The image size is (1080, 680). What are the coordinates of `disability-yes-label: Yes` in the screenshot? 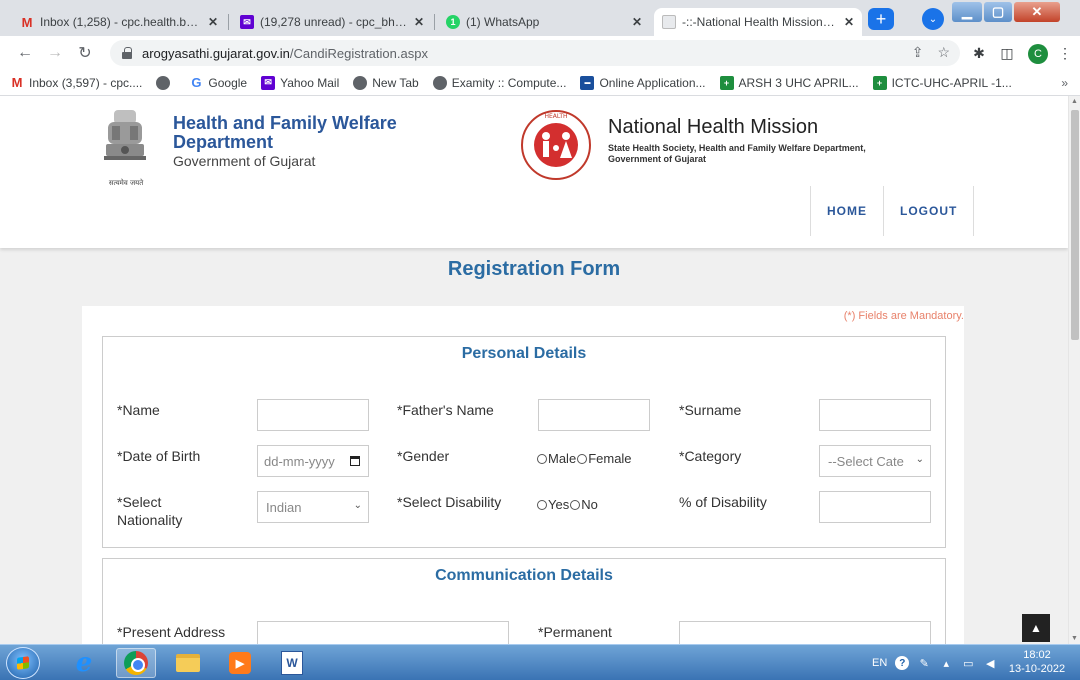 It's located at (559, 504).